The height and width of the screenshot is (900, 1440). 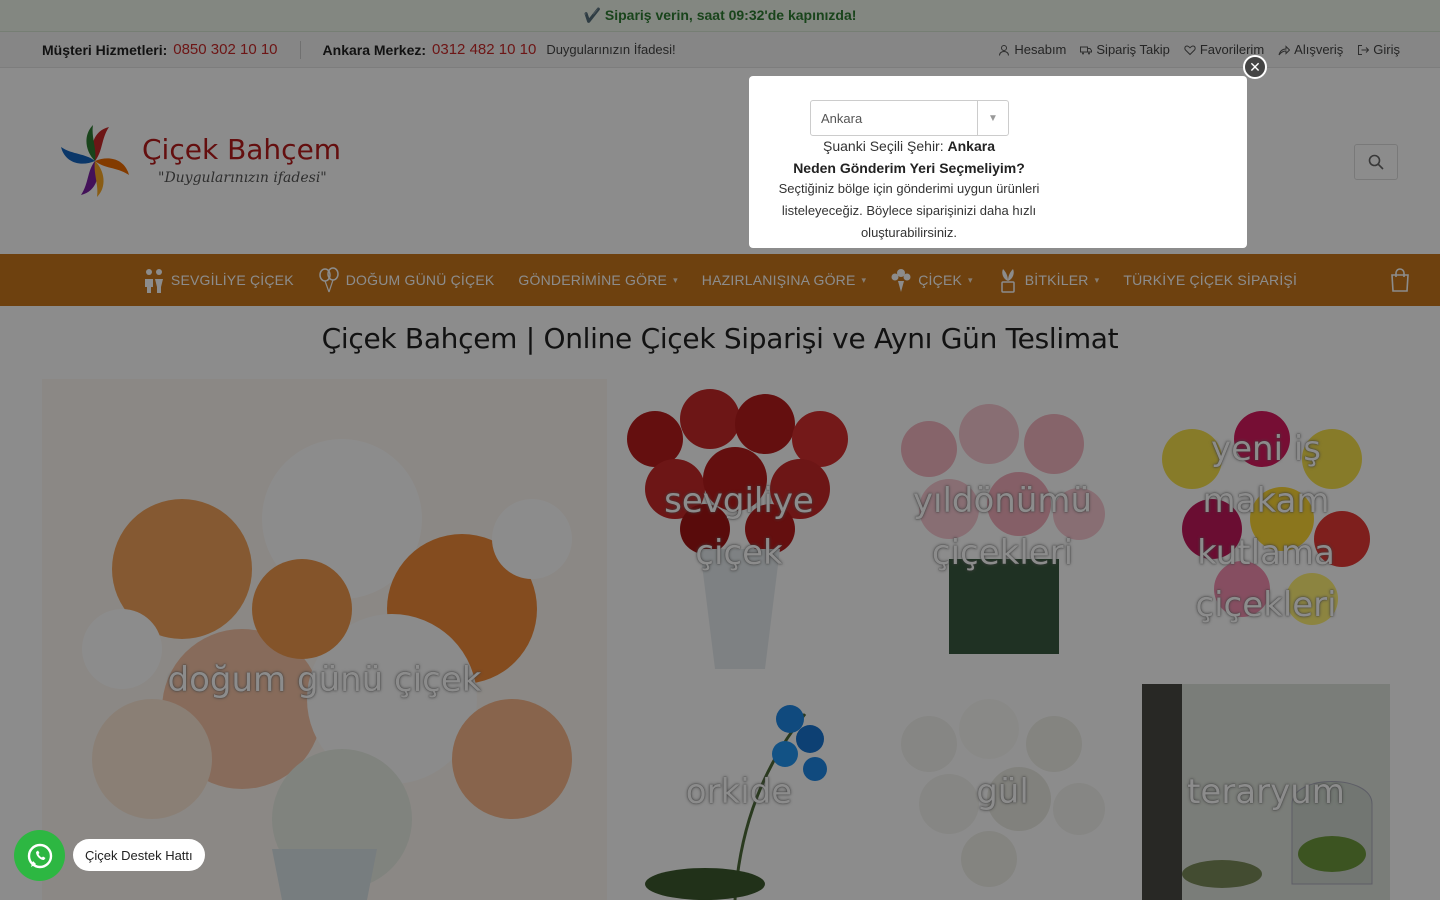 I want to click on whatsapp-icon, so click(x=39, y=855).